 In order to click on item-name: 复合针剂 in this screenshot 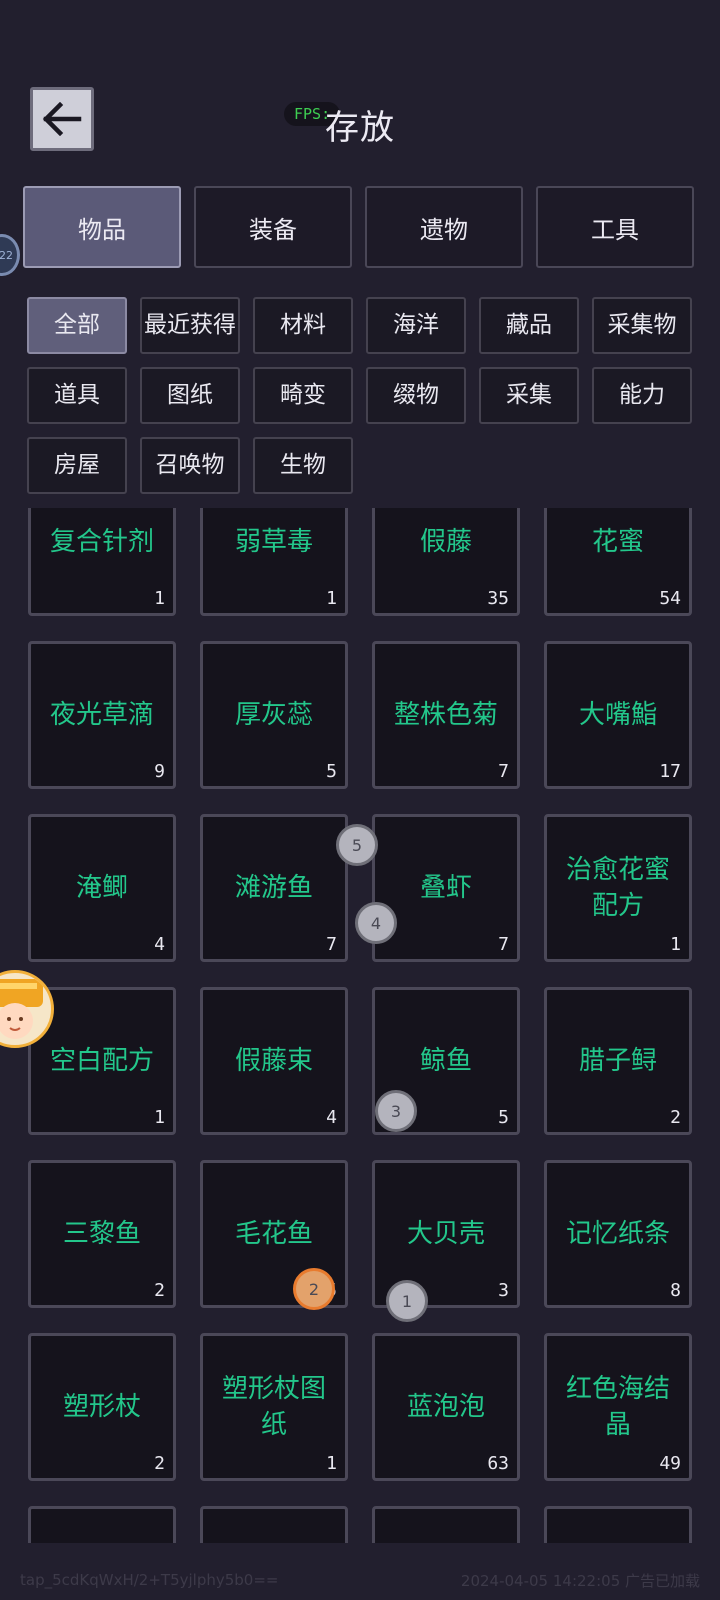, I will do `click(101, 542)`.